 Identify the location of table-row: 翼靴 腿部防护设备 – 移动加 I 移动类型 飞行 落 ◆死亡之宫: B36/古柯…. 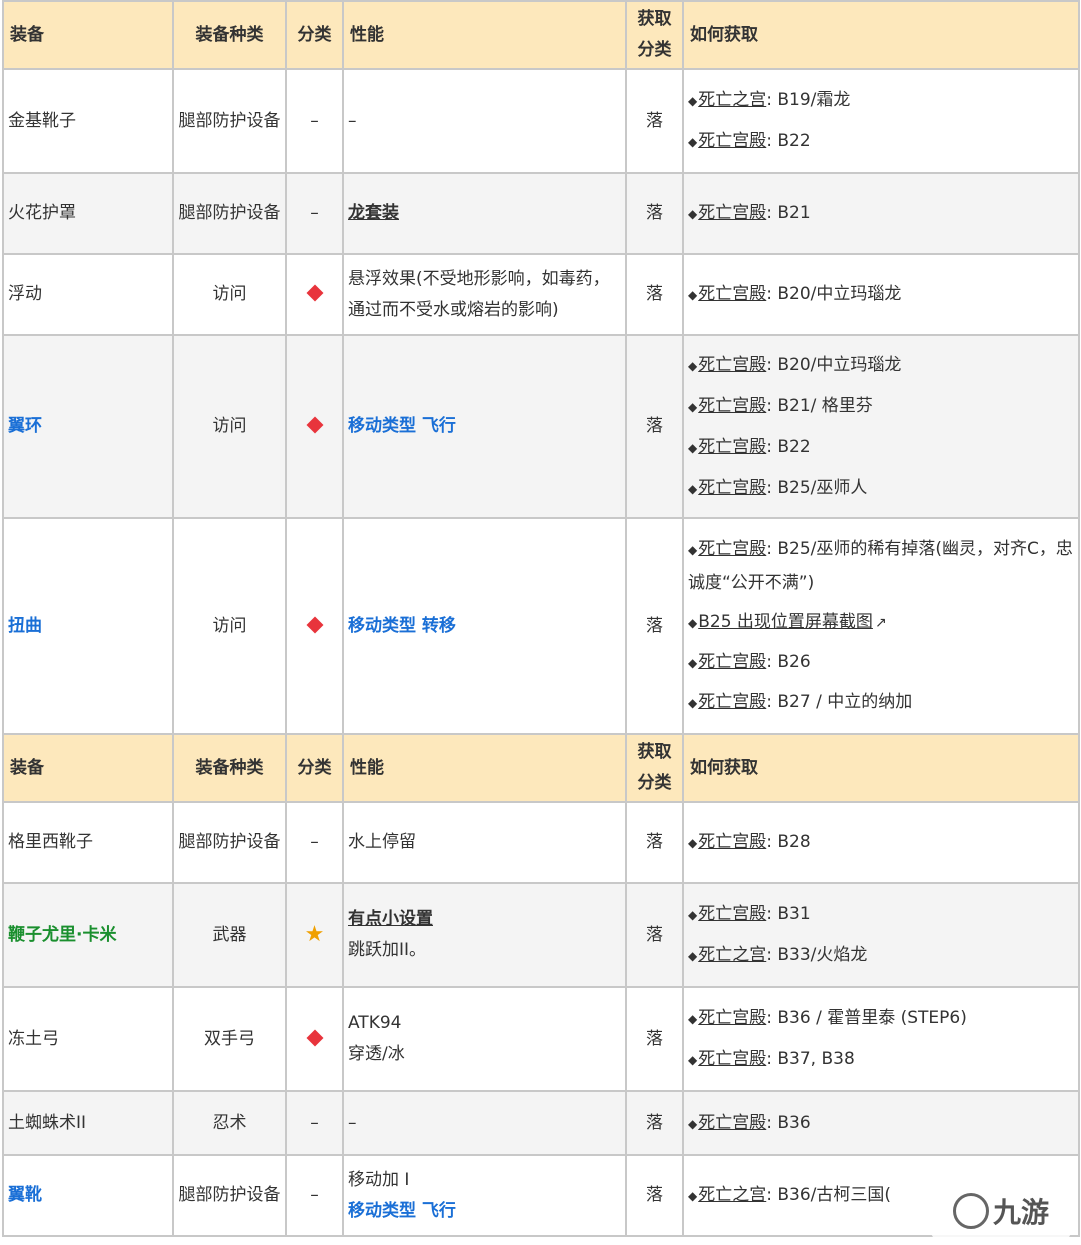
(541, 1195).